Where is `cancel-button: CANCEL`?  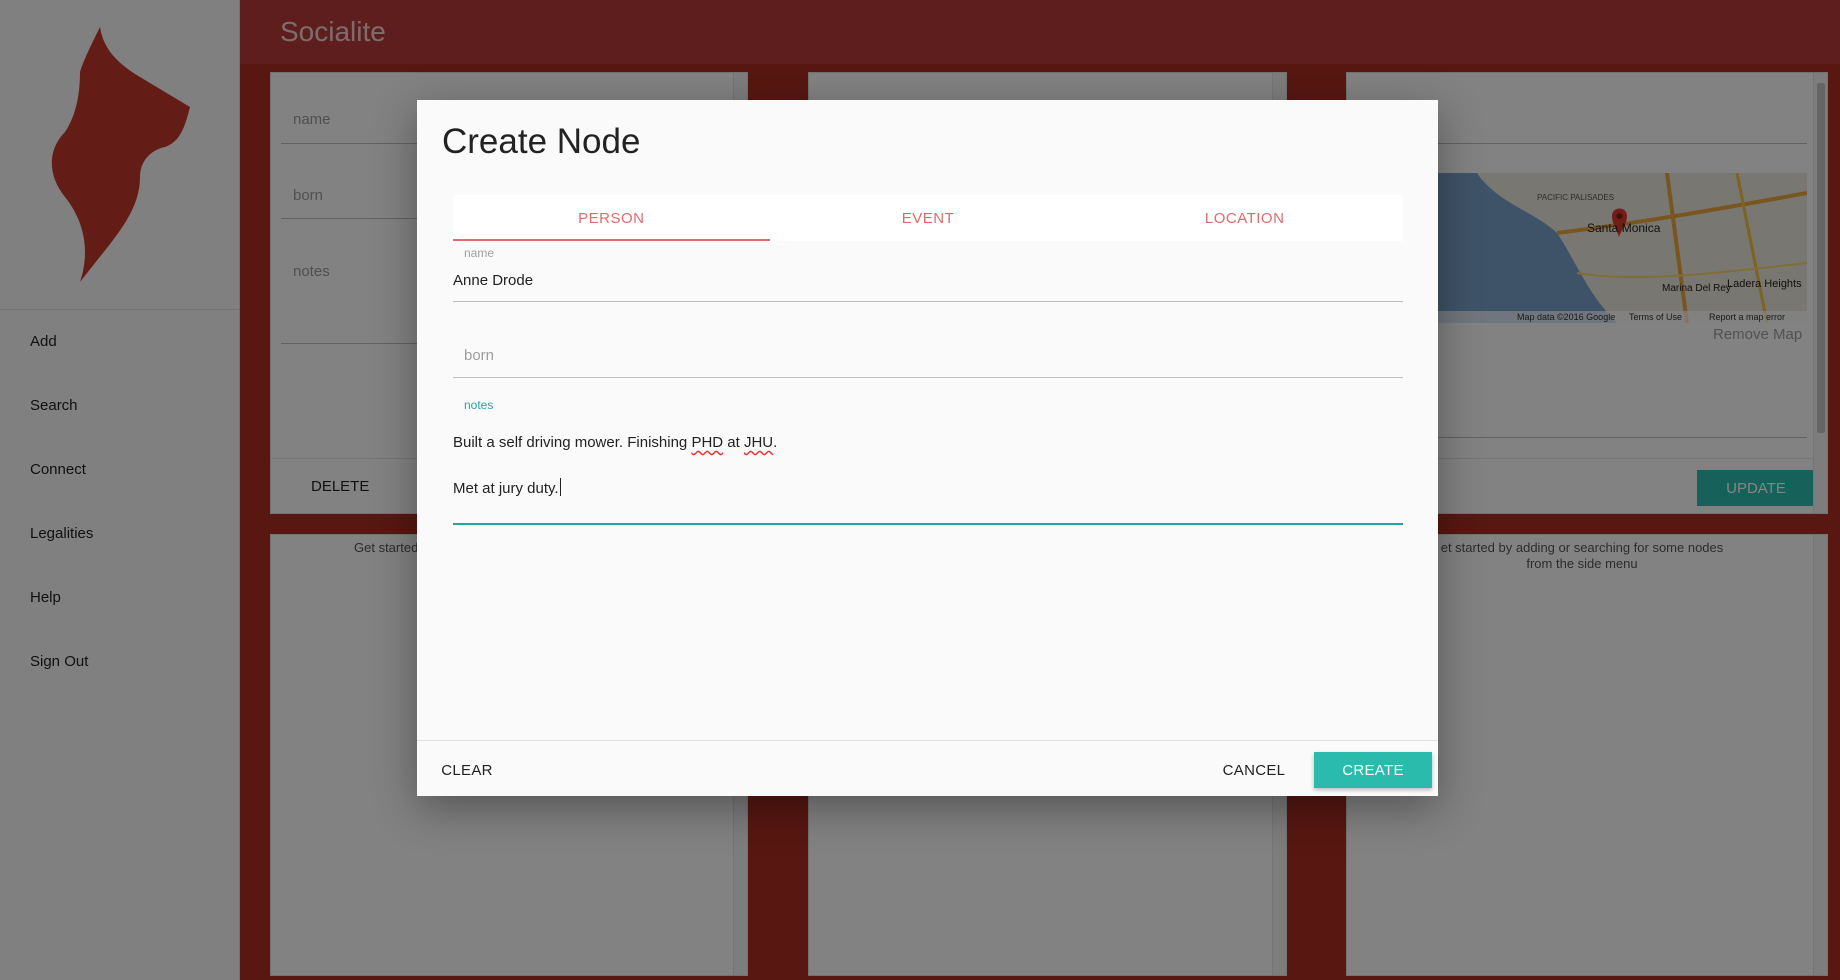 cancel-button: CANCEL is located at coordinates (1254, 770).